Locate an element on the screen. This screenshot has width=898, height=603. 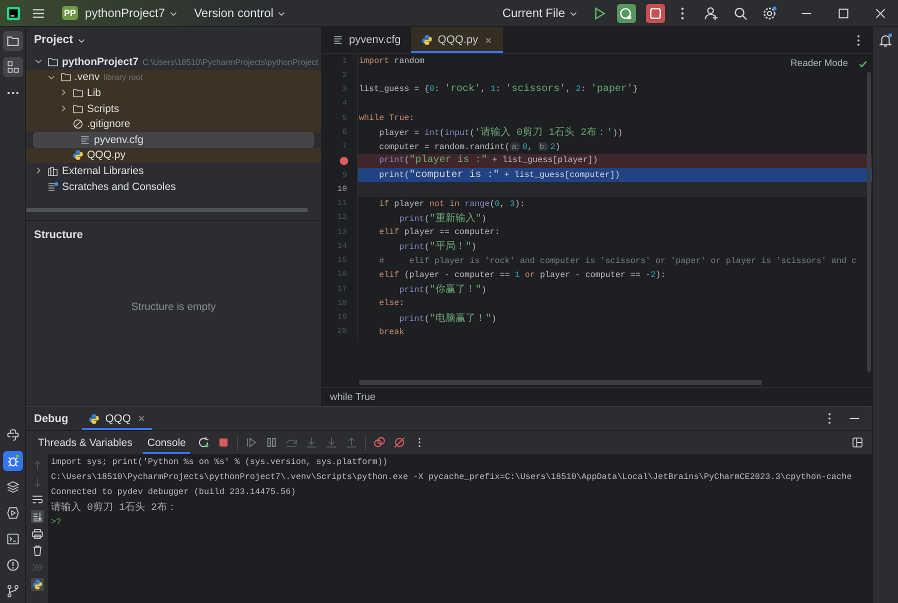
structure-title: Structure is located at coordinates (58, 236).